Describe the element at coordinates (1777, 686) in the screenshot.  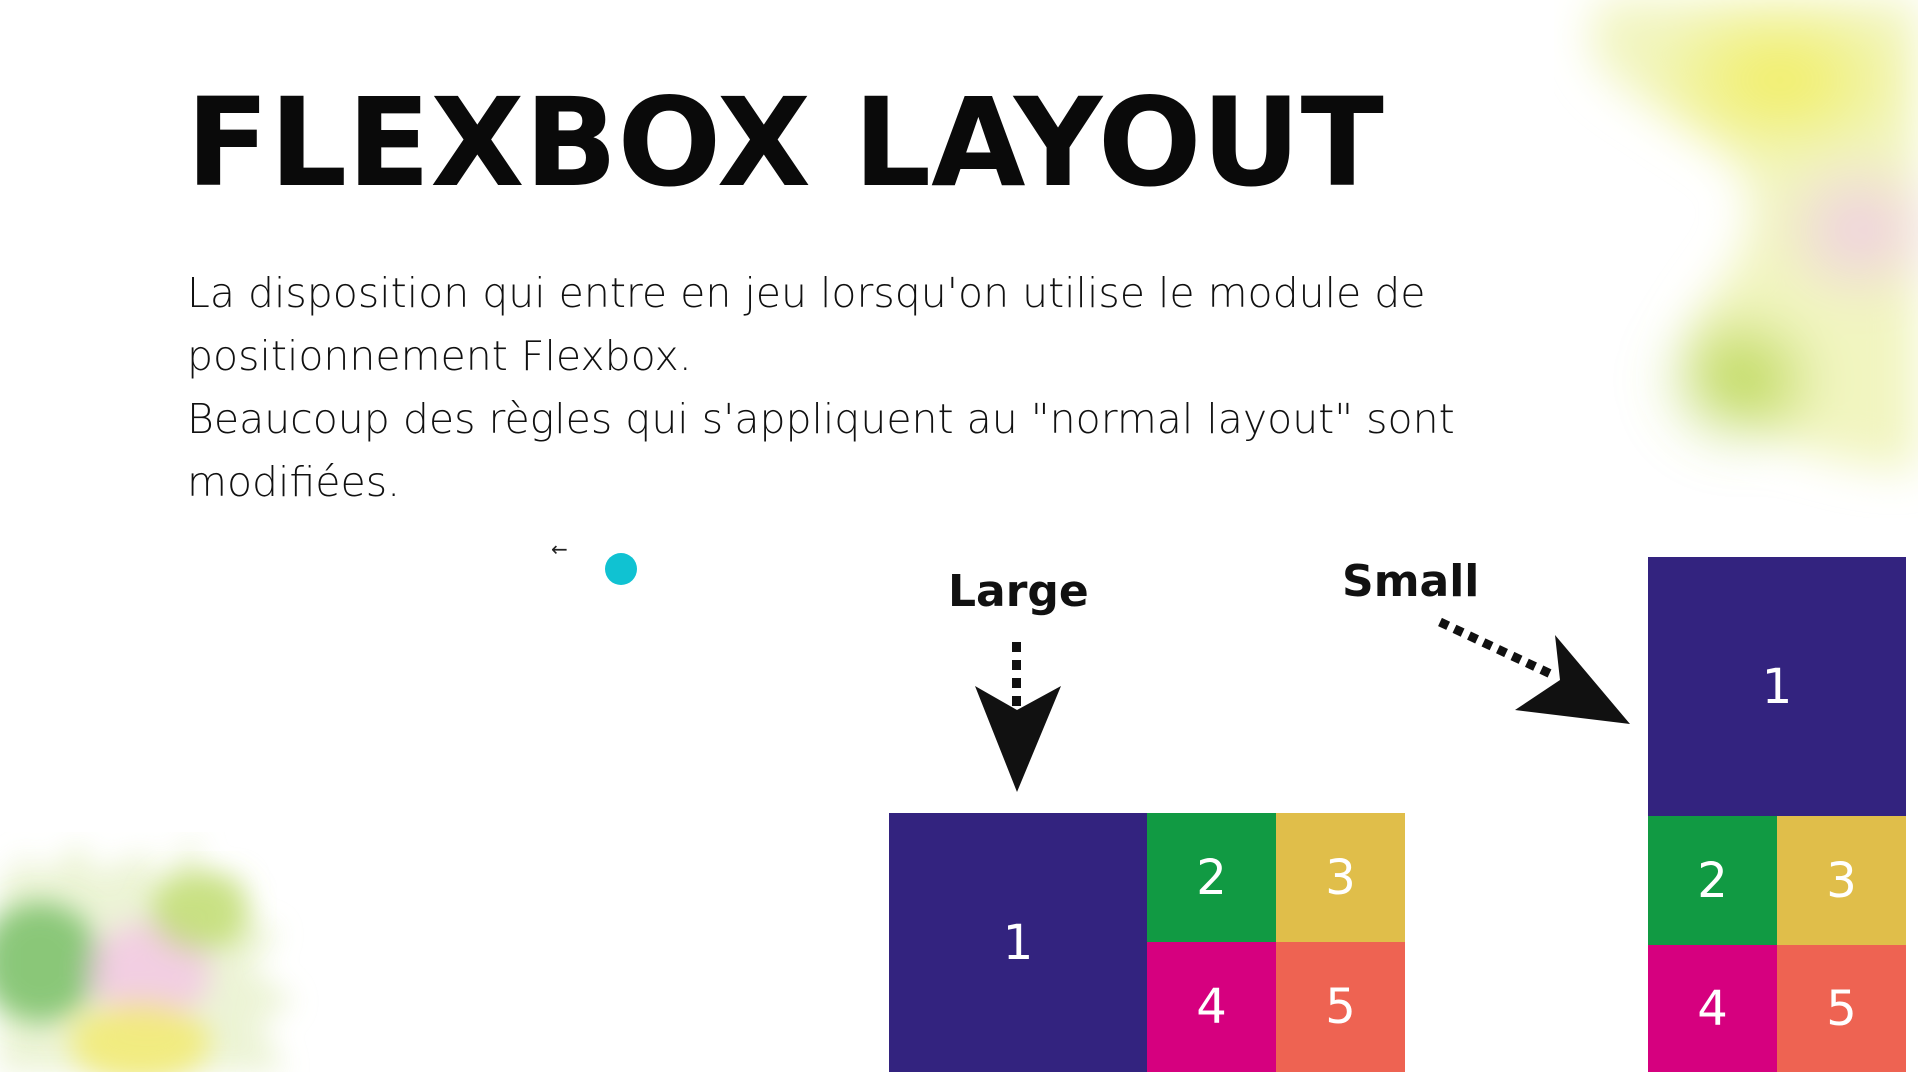
I see `small-item-1: 1` at that location.